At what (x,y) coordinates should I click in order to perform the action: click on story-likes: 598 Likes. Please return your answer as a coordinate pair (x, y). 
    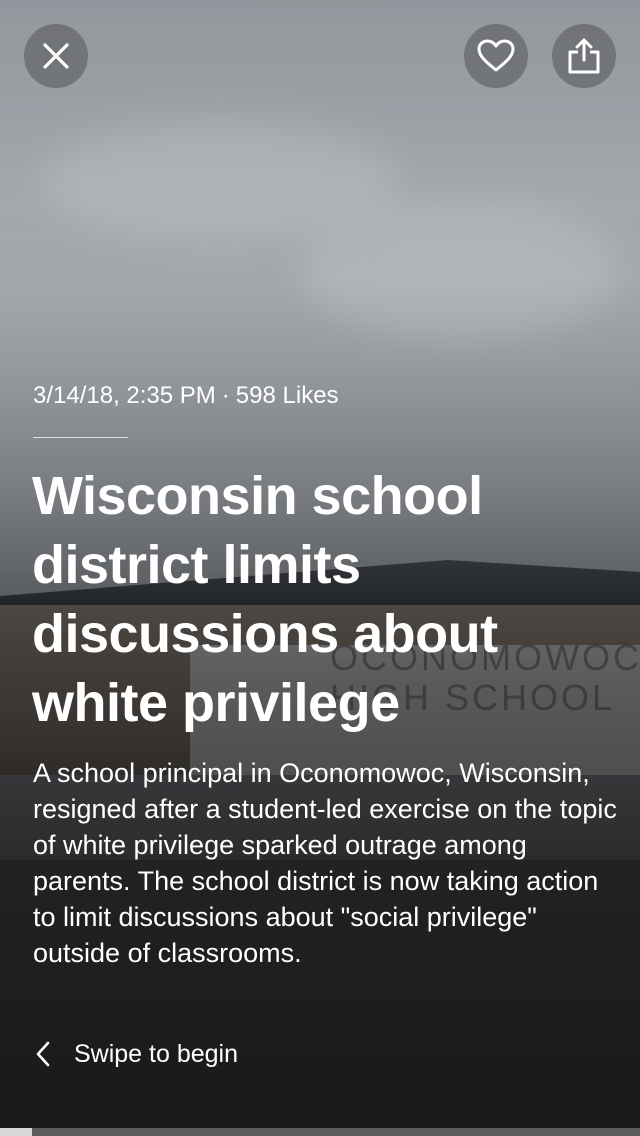
    Looking at the image, I should click on (287, 395).